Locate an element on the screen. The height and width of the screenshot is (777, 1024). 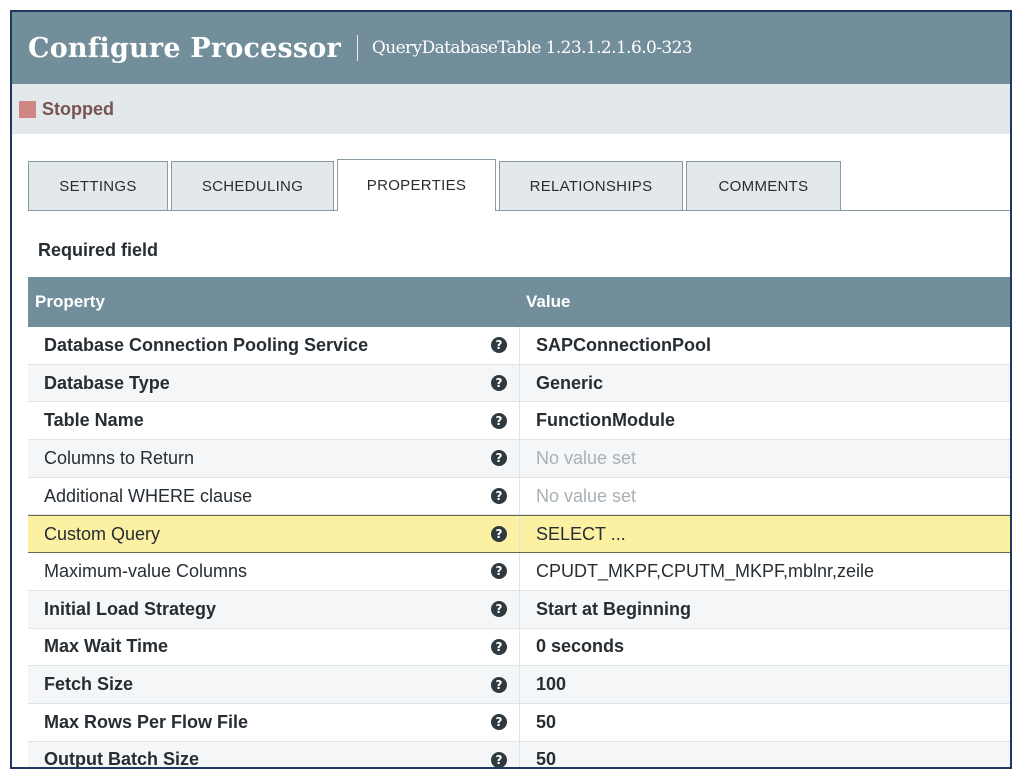
property-name-text: Fetch Size is located at coordinates (89, 684).